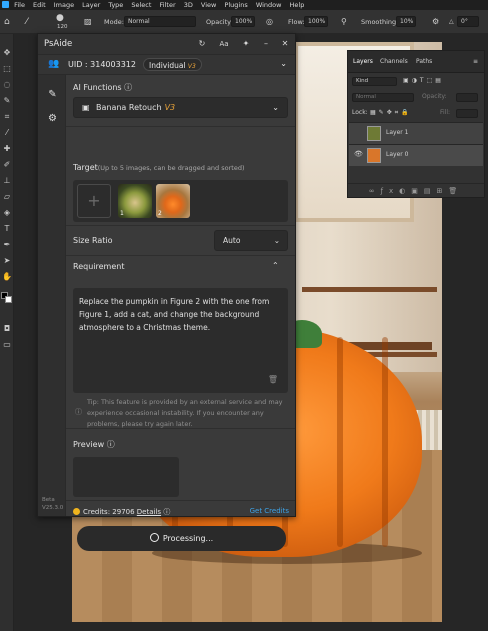 The image size is (488, 631). What do you see at coordinates (246, 44) in the screenshot?
I see `pin-icon: ✦` at bounding box center [246, 44].